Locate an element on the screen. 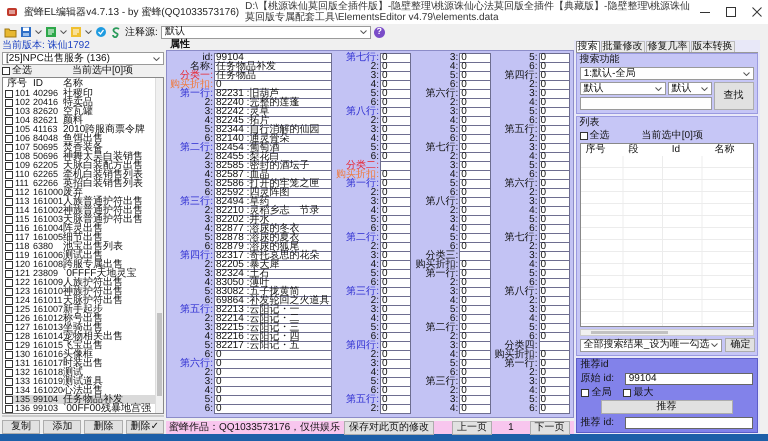 The width and height of the screenshot is (768, 441). folder-icon is located at coordinates (10, 32).